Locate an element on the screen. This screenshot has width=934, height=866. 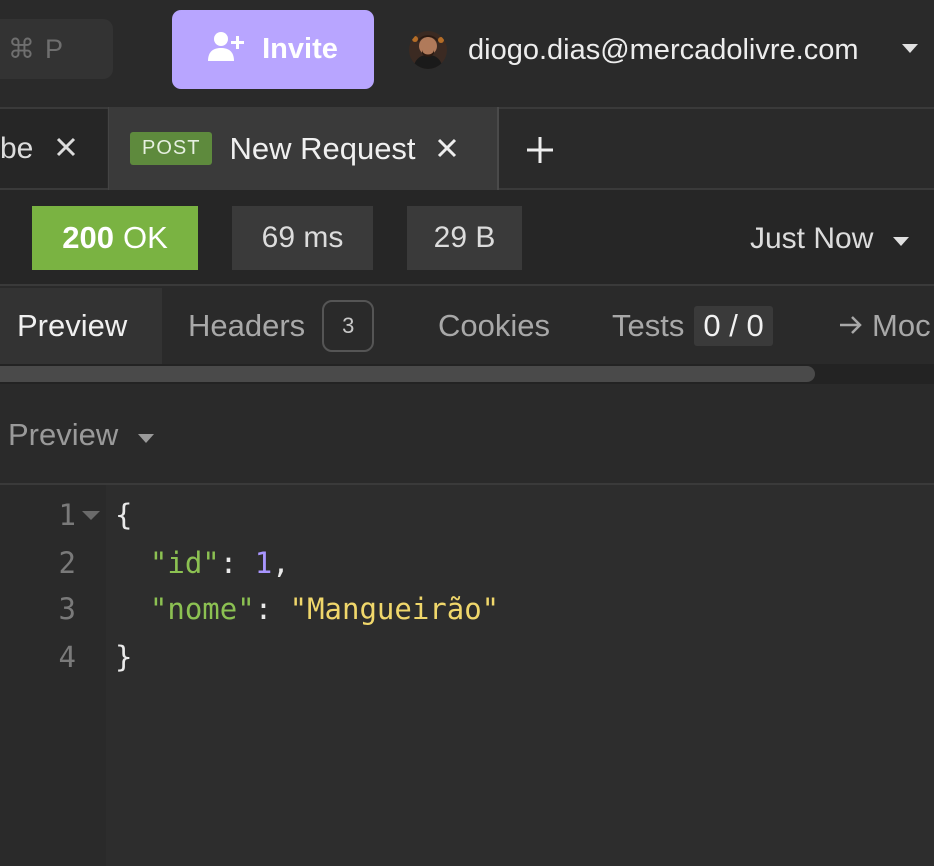
headers-count-badge: 3 is located at coordinates (348, 326).